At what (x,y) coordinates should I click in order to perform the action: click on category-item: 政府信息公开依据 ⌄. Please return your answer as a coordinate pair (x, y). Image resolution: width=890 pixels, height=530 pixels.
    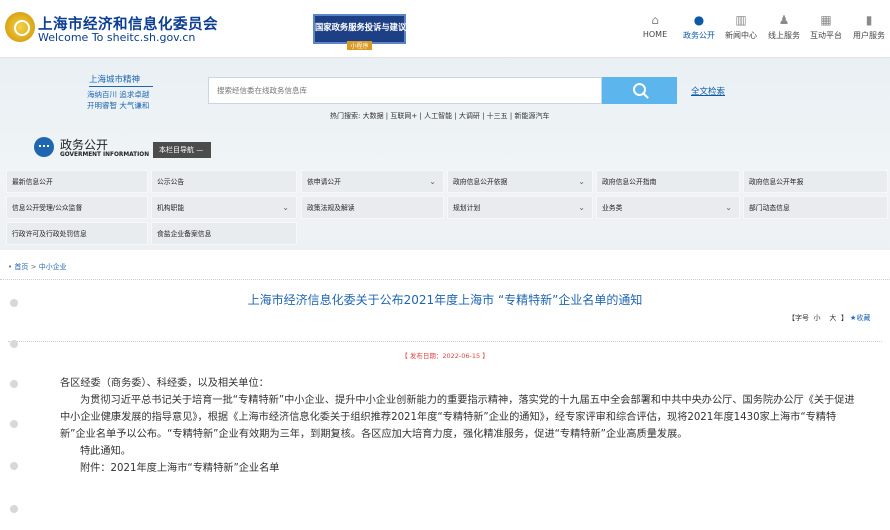
    Looking at the image, I should click on (520, 181).